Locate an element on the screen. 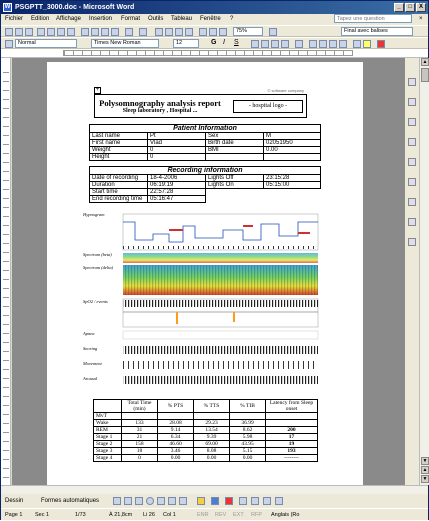  align-right-icon is located at coordinates (275, 44).